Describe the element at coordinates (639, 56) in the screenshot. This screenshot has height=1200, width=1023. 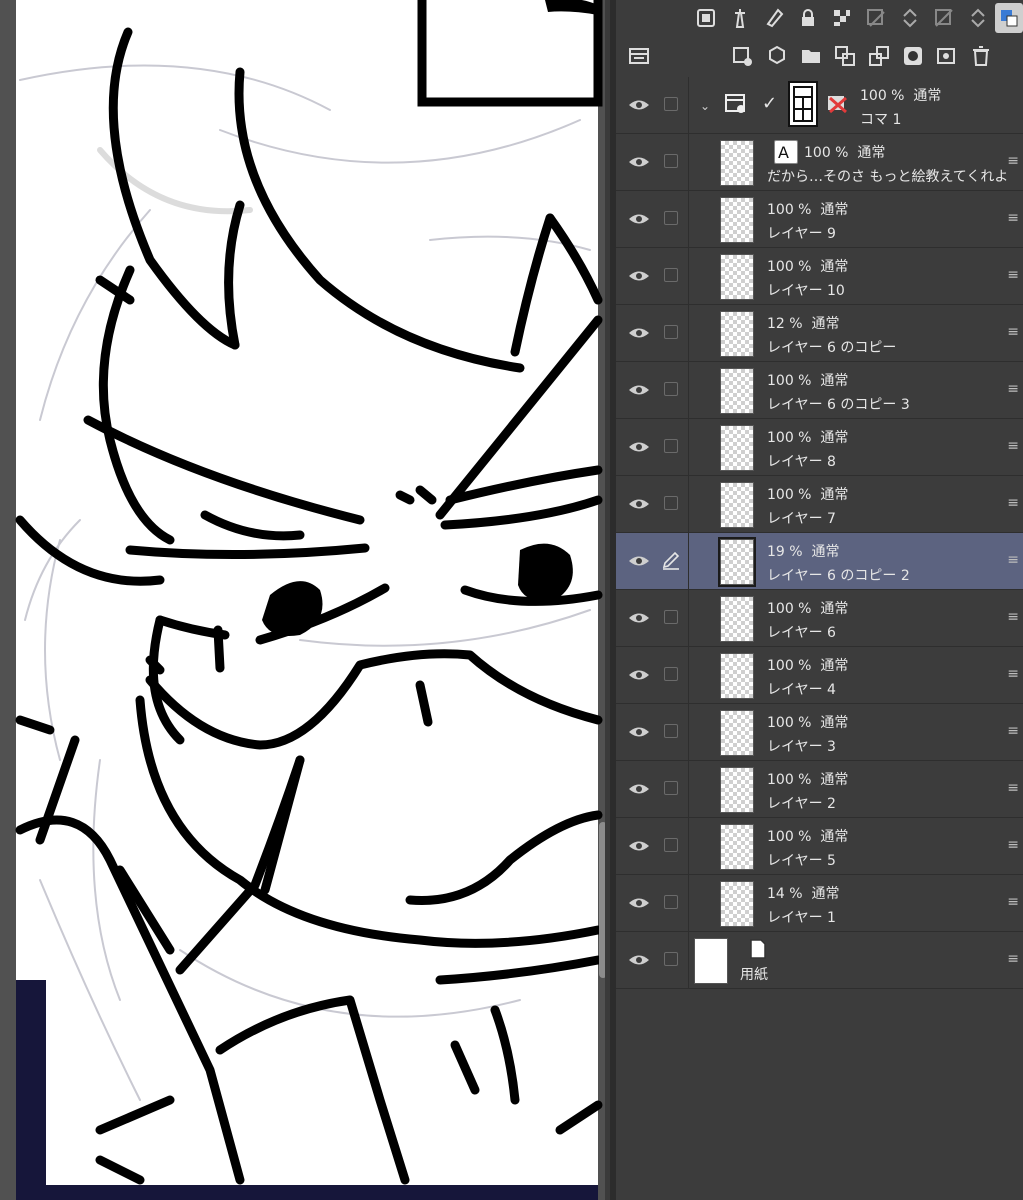
I see `layer-properties-icon` at that location.